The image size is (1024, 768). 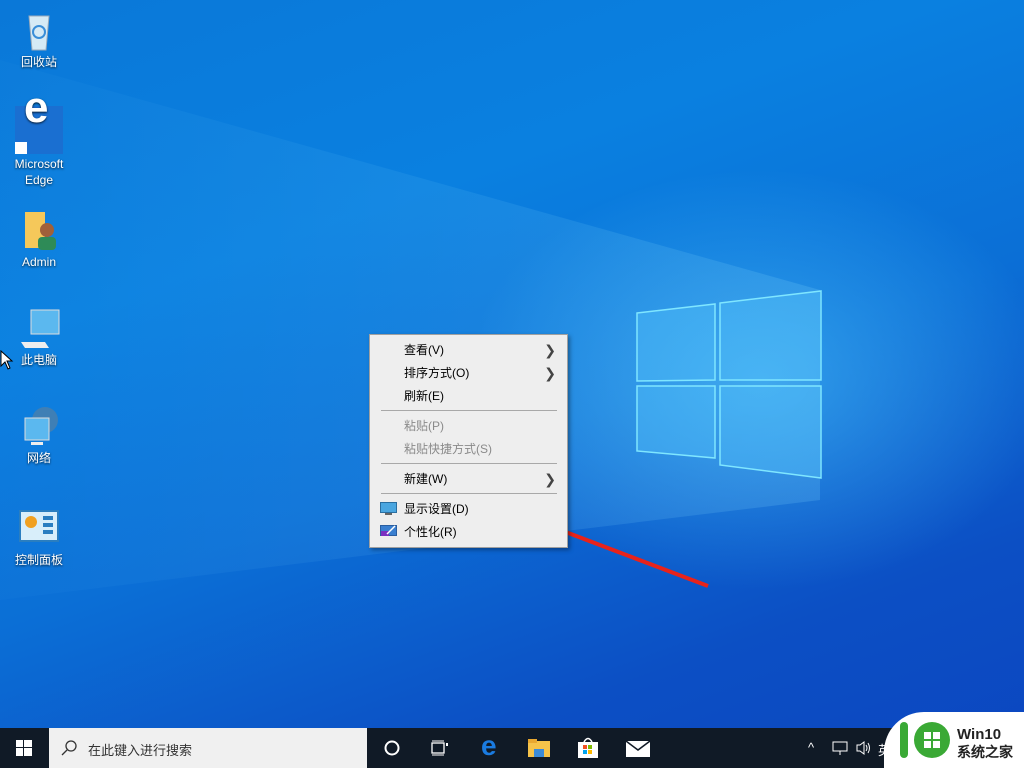 What do you see at coordinates (208, 748) in the screenshot?
I see `taskbar-search-box: 在此键入进行搜索` at bounding box center [208, 748].